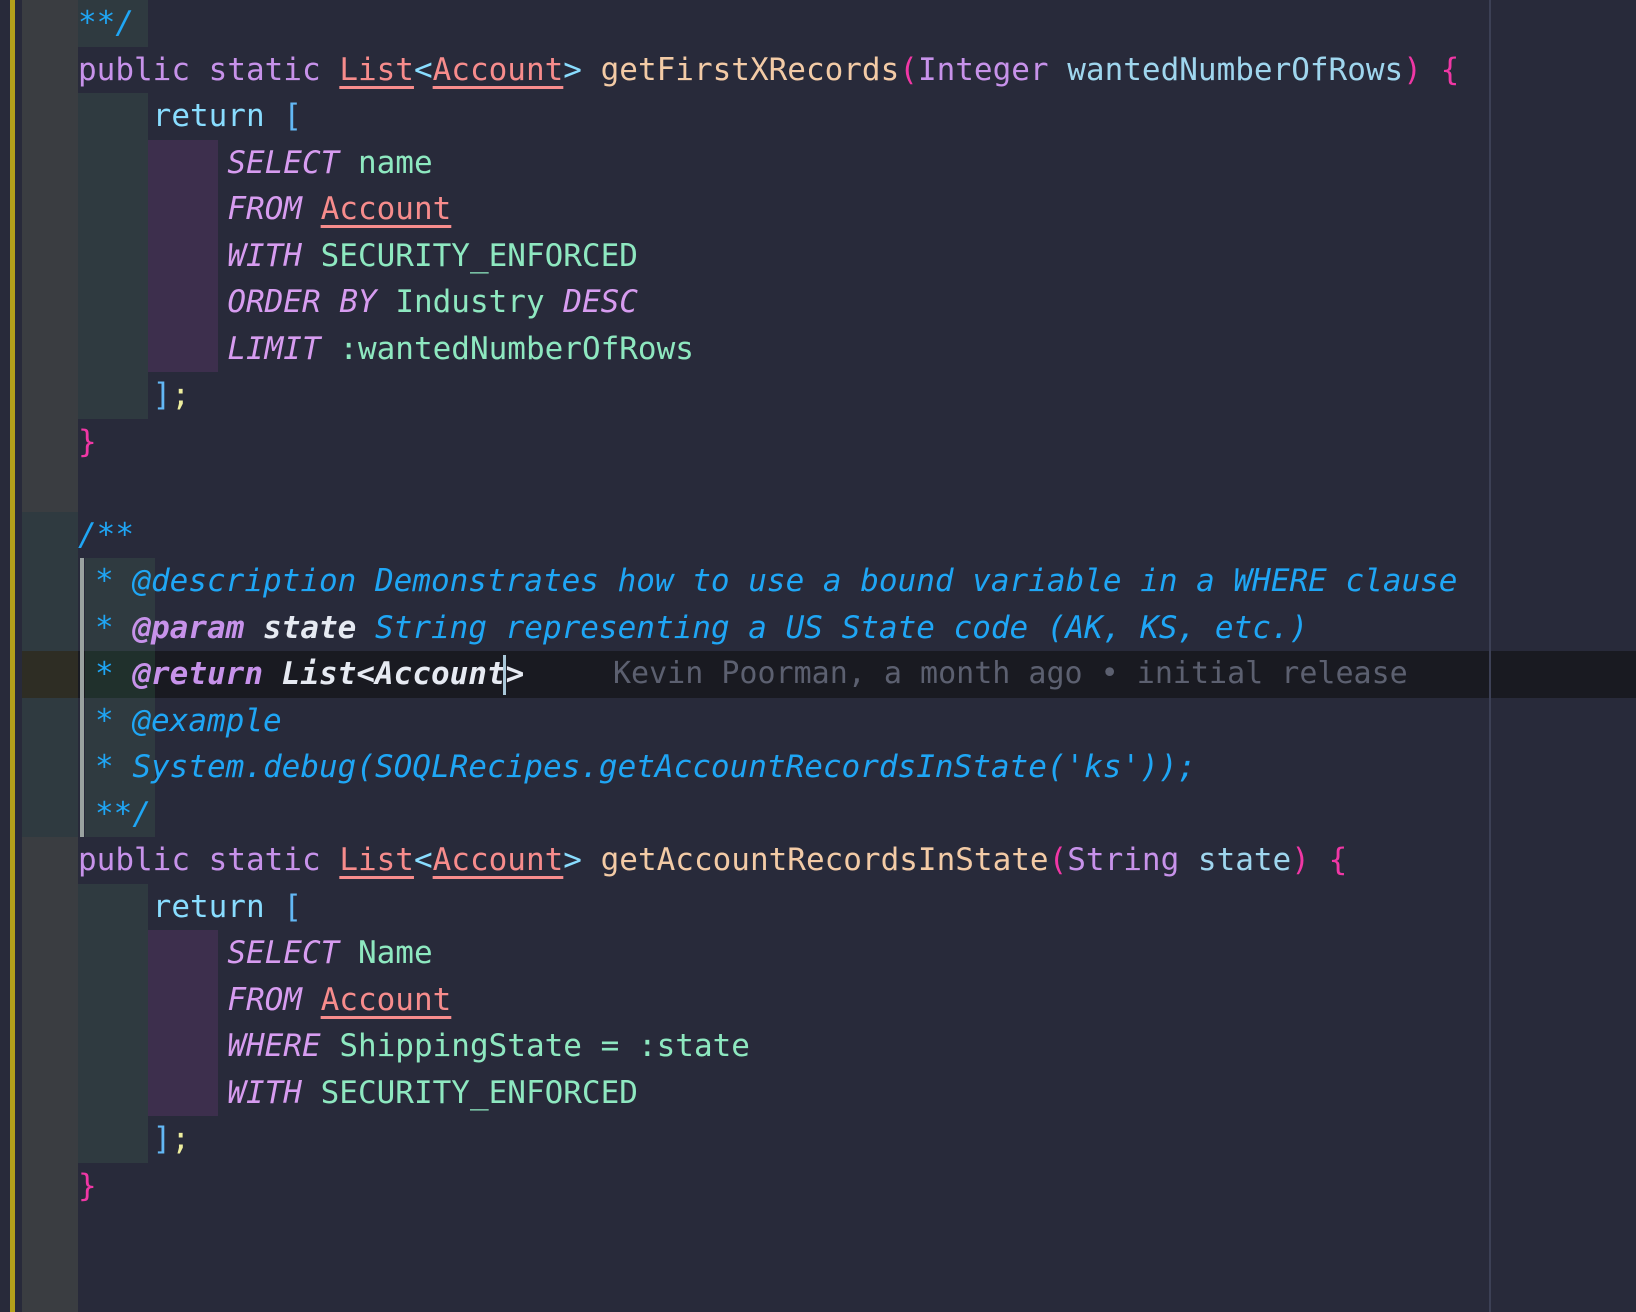 This screenshot has width=1636, height=1312. I want to click on code-line: ORDER BY Industry DESC, so click(818, 302).